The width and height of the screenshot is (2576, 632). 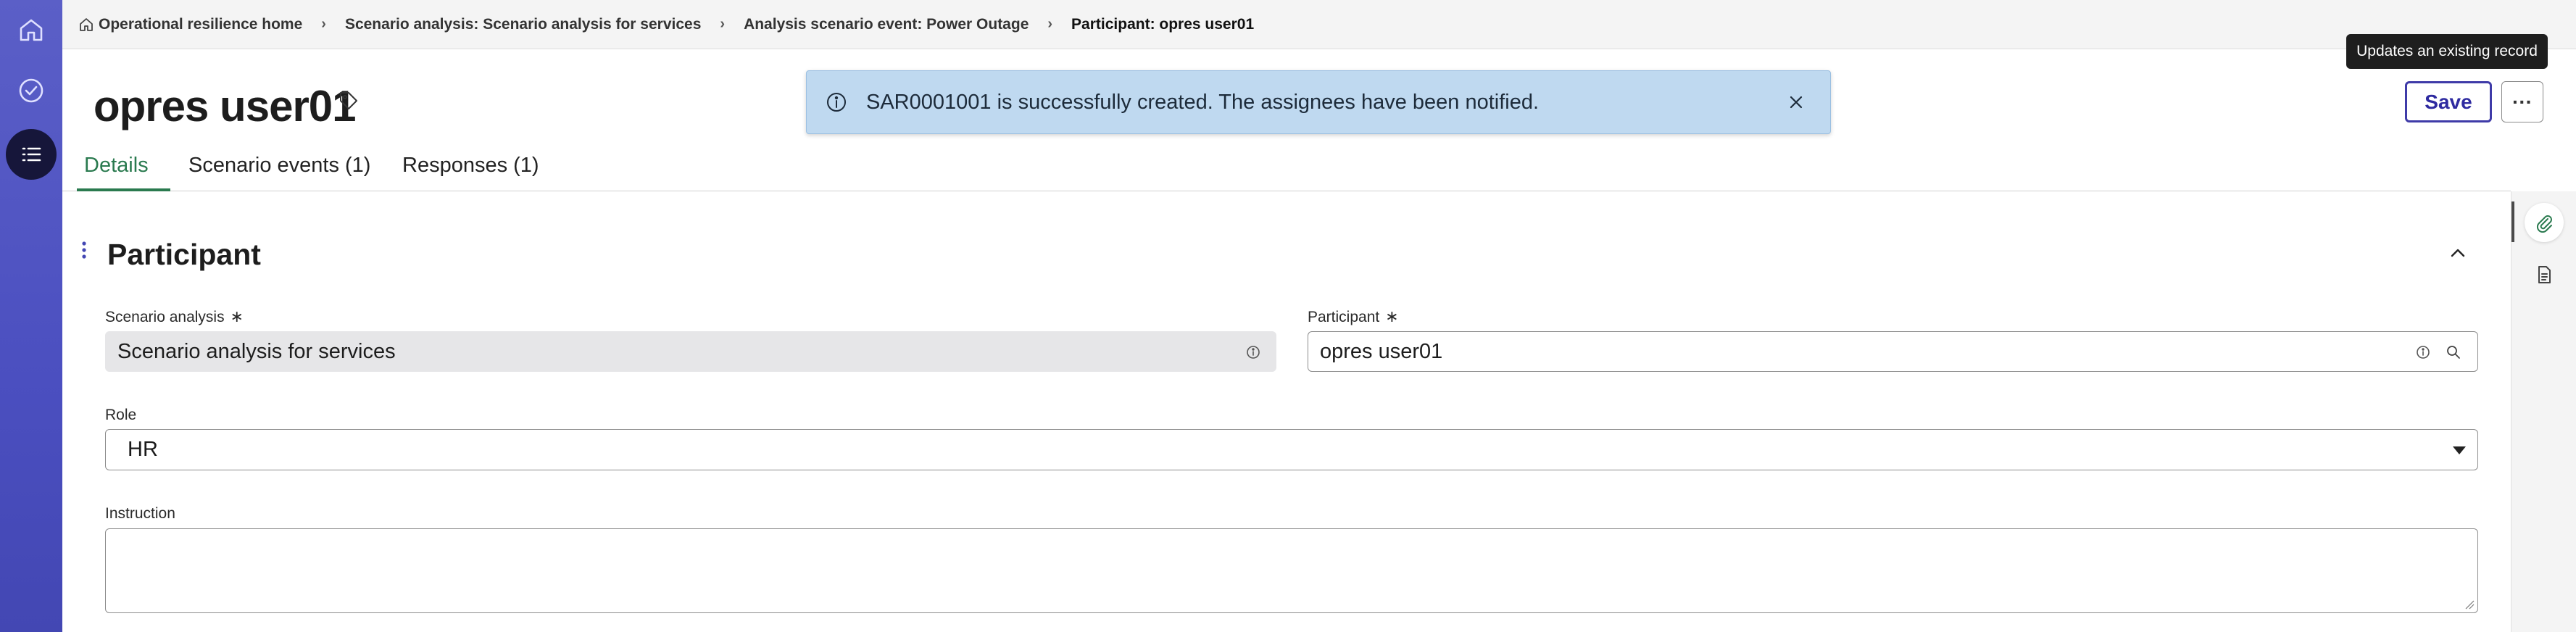 I want to click on breadcrumb-label: Participant: opres user01, so click(x=1163, y=24).